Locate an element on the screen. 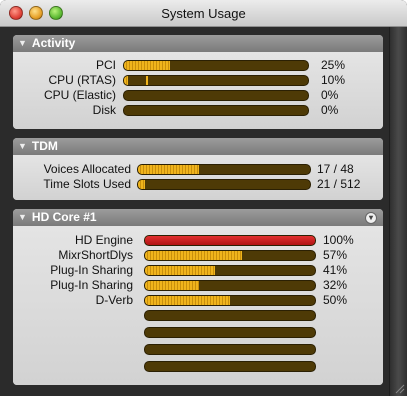  hd-core-row: Plug-In Sharing 32% is located at coordinates (198, 285).